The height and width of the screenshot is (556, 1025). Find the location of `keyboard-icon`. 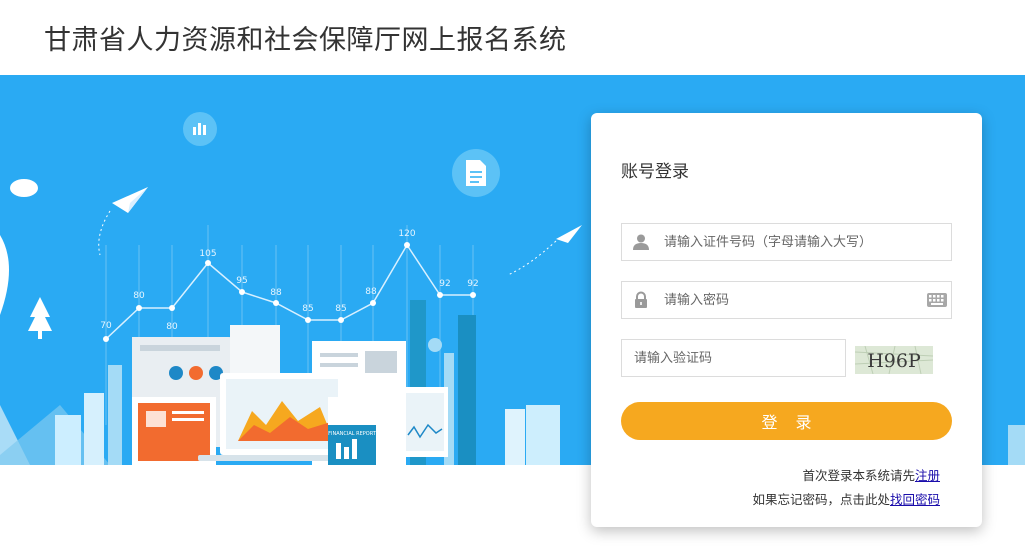

keyboard-icon is located at coordinates (937, 300).